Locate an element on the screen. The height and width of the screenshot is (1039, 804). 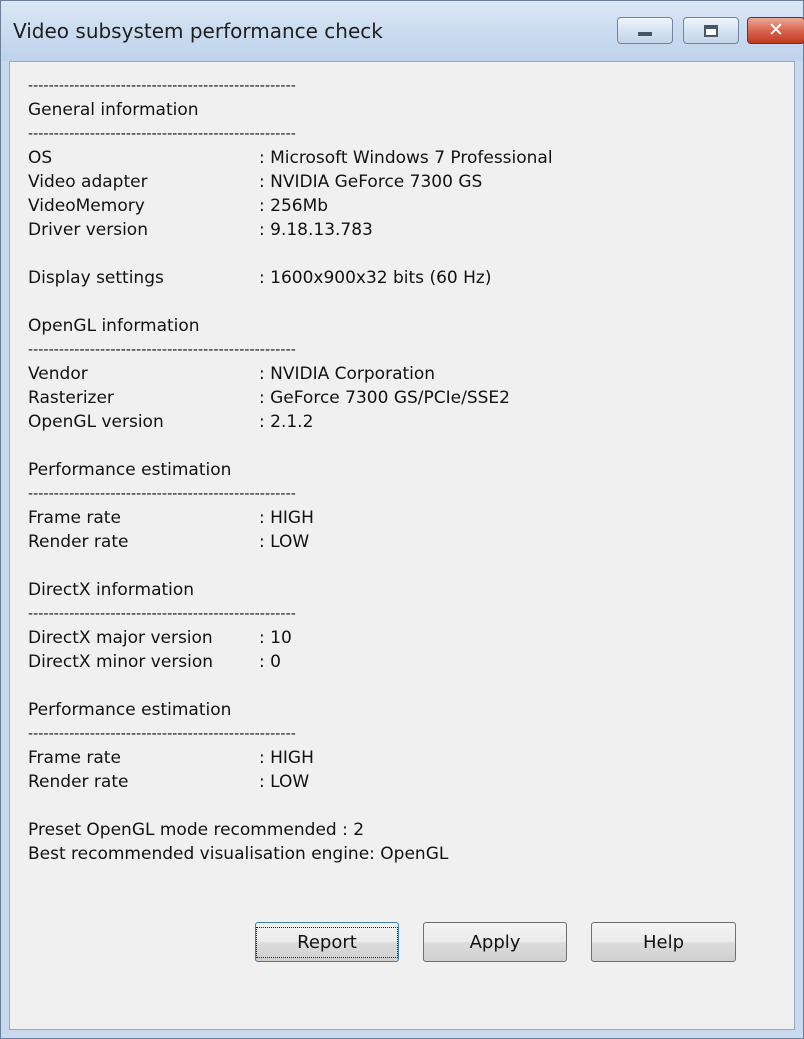
section-header-directx-performance: Performance estimation is located at coordinates (130, 710).